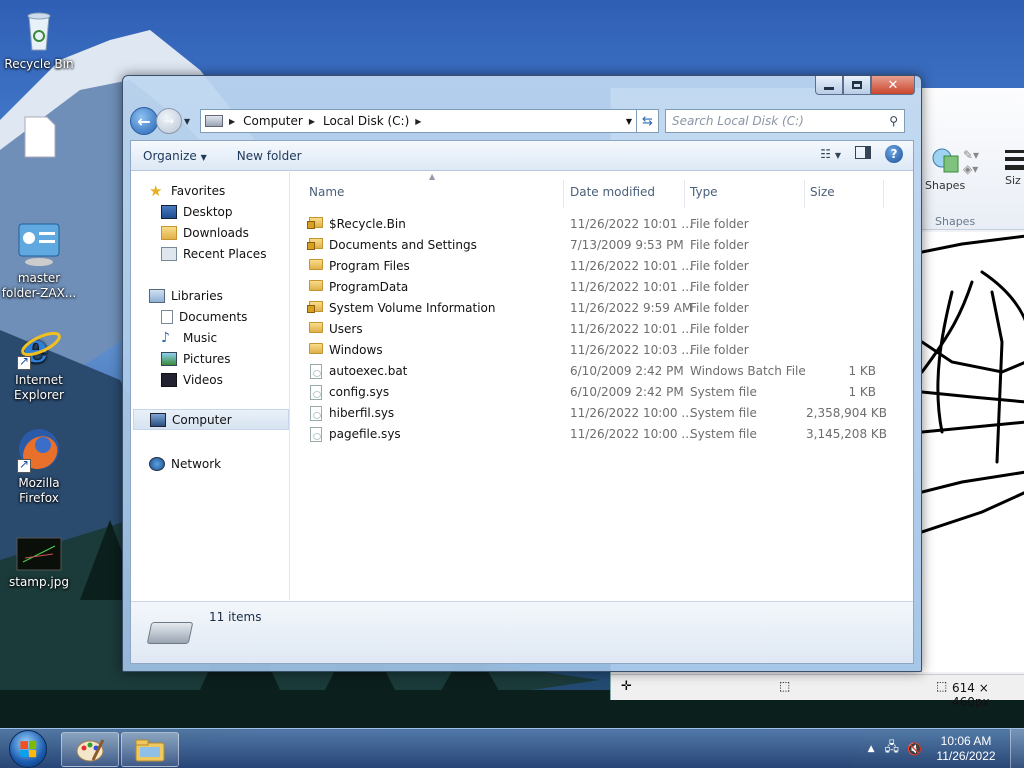  I want to click on preview-pane-button, so click(863, 154).